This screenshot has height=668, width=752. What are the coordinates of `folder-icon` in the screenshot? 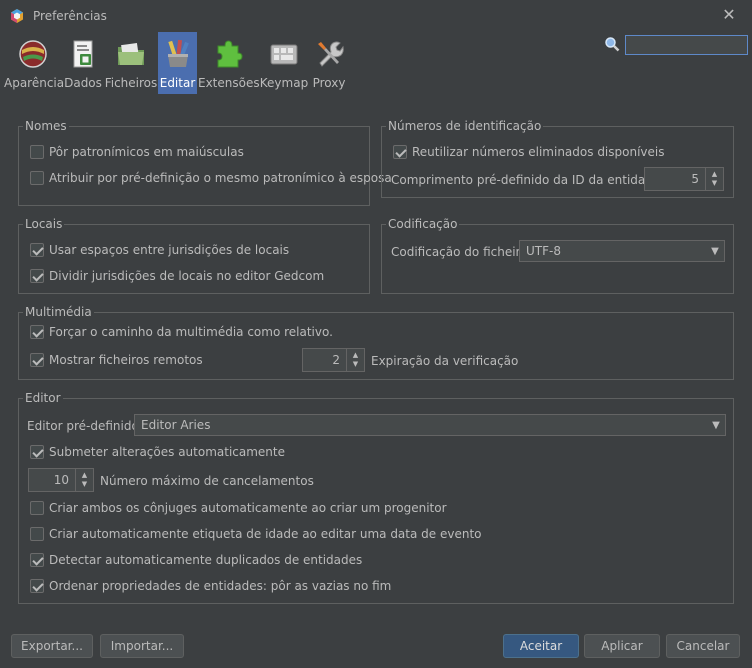 It's located at (131, 53).